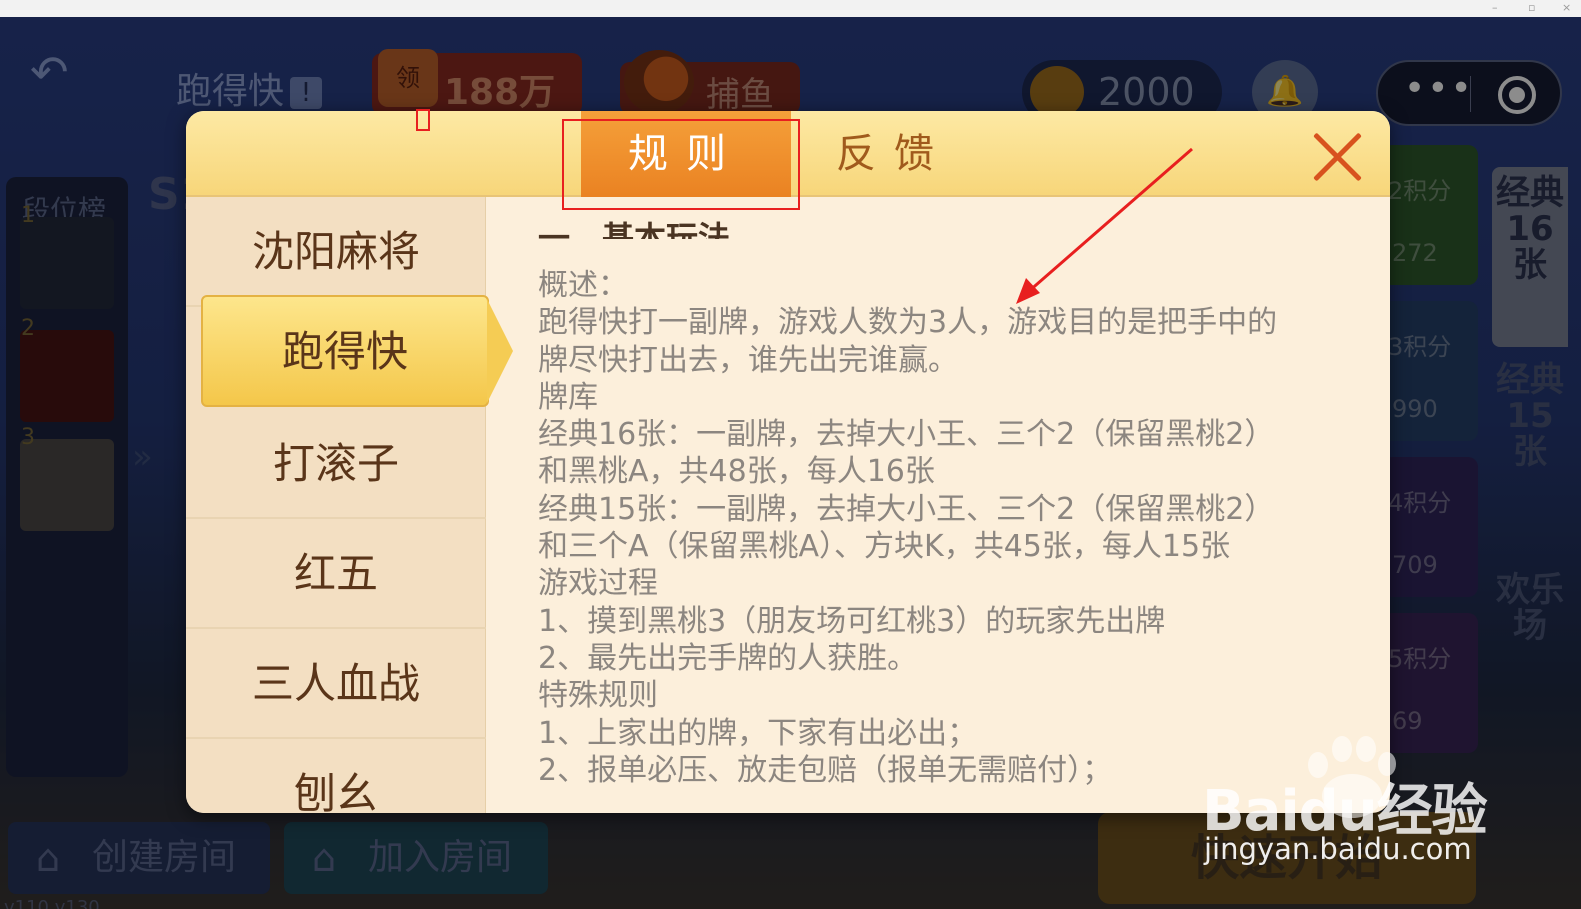 The width and height of the screenshot is (1581, 909). Describe the element at coordinates (1439, 88) in the screenshot. I see `more-menu-icon: •••` at that location.